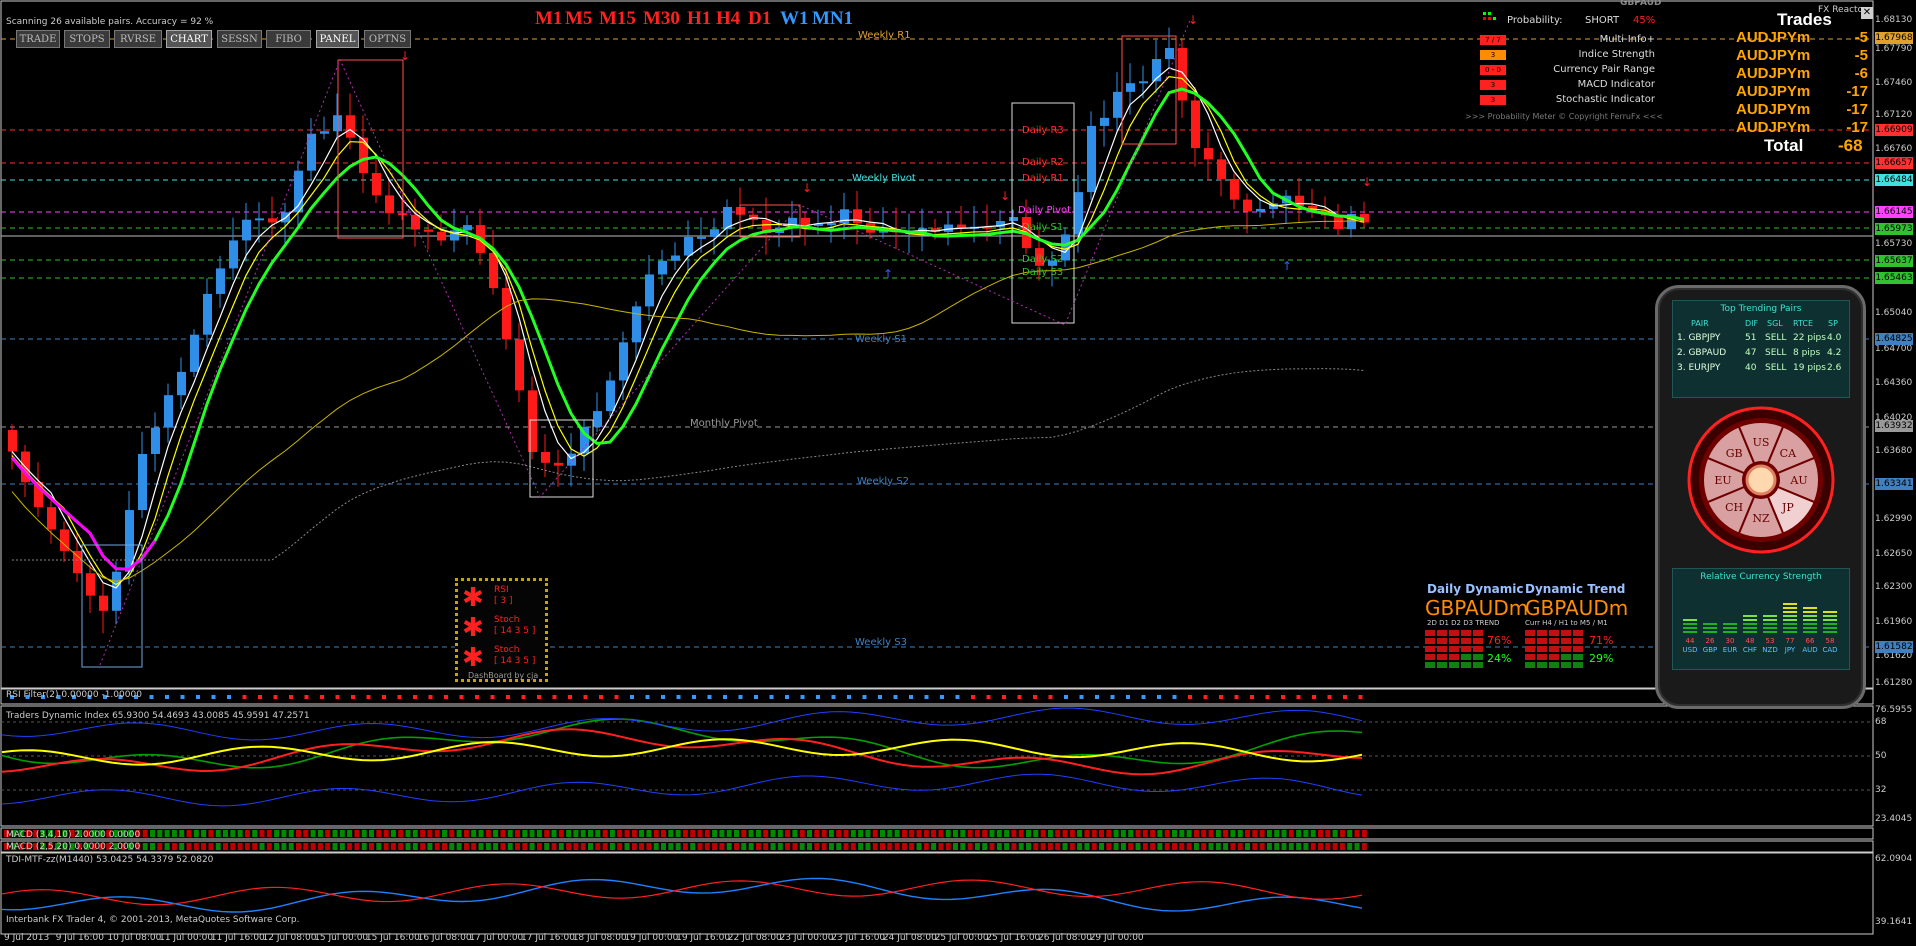  Describe the element at coordinates (1043, 259) in the screenshot. I see `pivot-label: Daily S2` at that location.